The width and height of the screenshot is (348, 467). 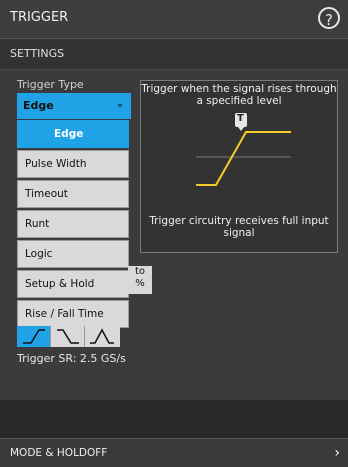 What do you see at coordinates (140, 280) in the screenshot?
I see `partial-obscured-label: to %` at bounding box center [140, 280].